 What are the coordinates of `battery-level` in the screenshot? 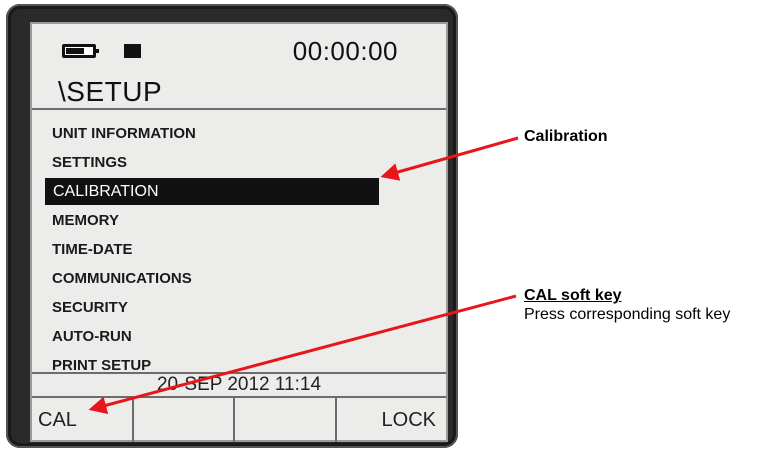 It's located at (75, 51).